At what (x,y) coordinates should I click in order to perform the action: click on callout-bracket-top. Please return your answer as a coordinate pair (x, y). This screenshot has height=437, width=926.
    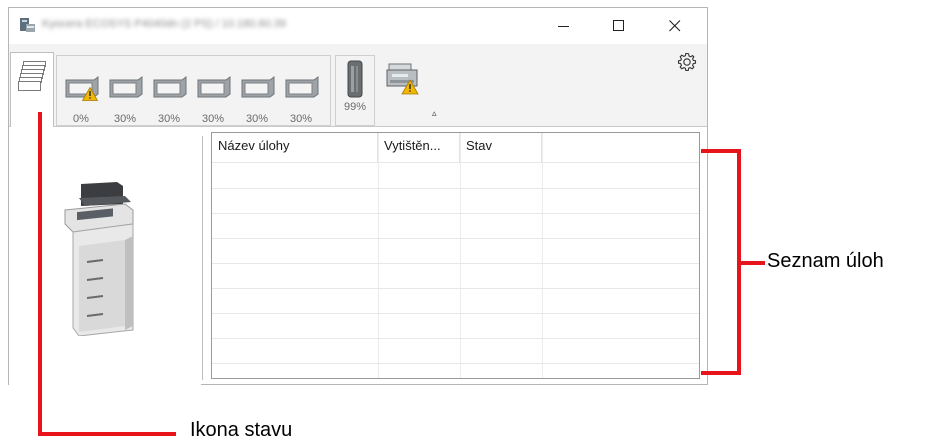
    Looking at the image, I should click on (721, 151).